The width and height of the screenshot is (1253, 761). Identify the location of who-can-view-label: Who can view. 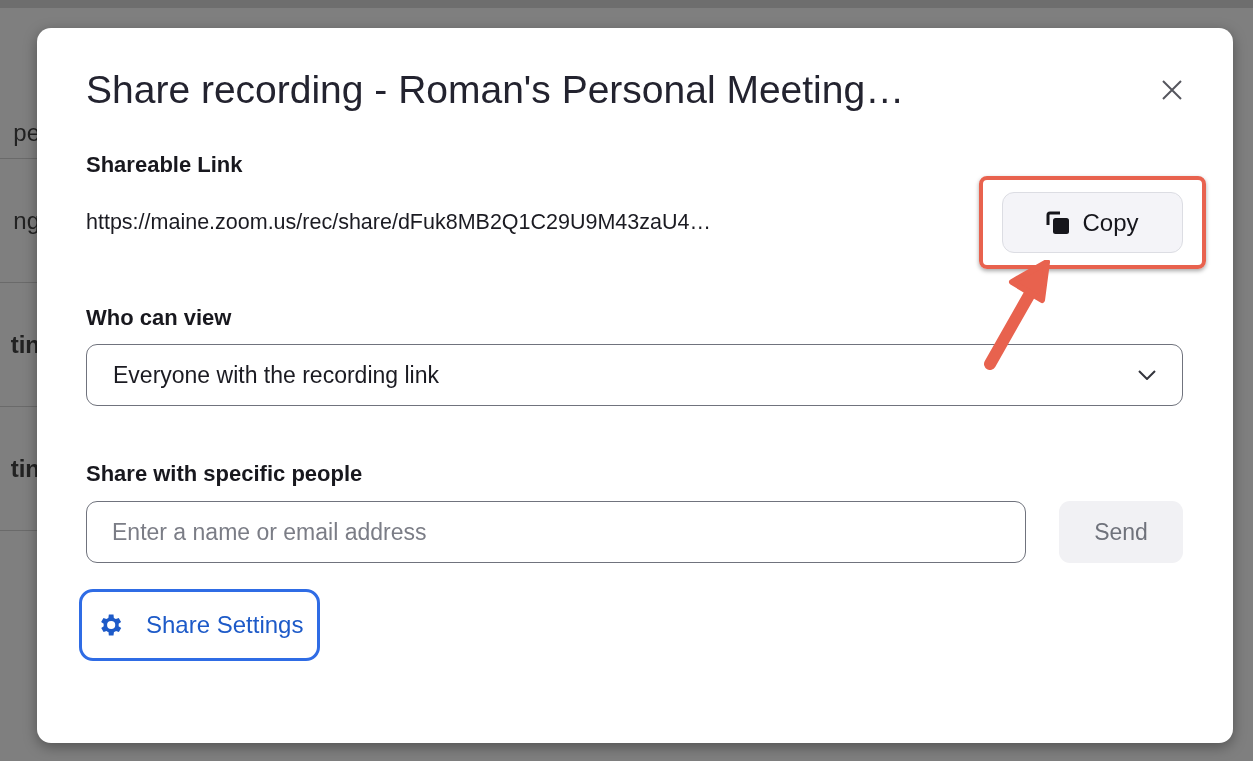
(159, 318).